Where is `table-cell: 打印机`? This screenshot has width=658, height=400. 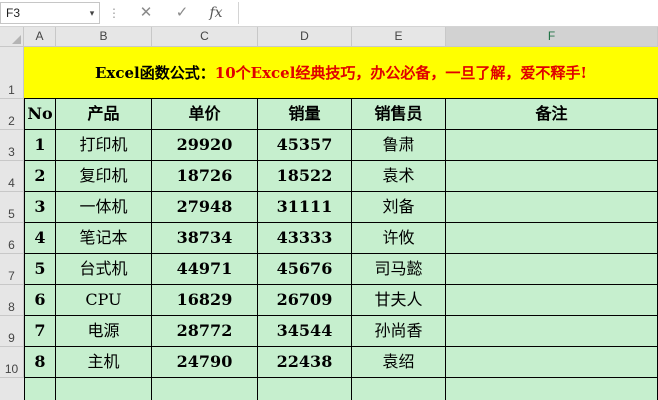 table-cell: 打印机 is located at coordinates (104, 145).